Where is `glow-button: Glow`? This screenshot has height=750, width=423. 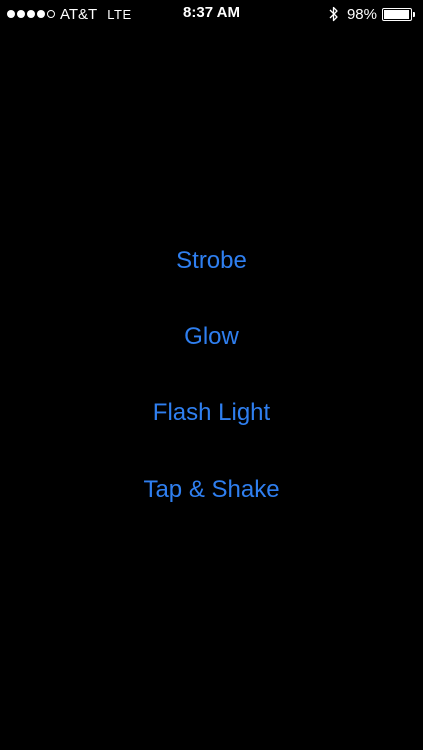
glow-button: Glow is located at coordinates (211, 337).